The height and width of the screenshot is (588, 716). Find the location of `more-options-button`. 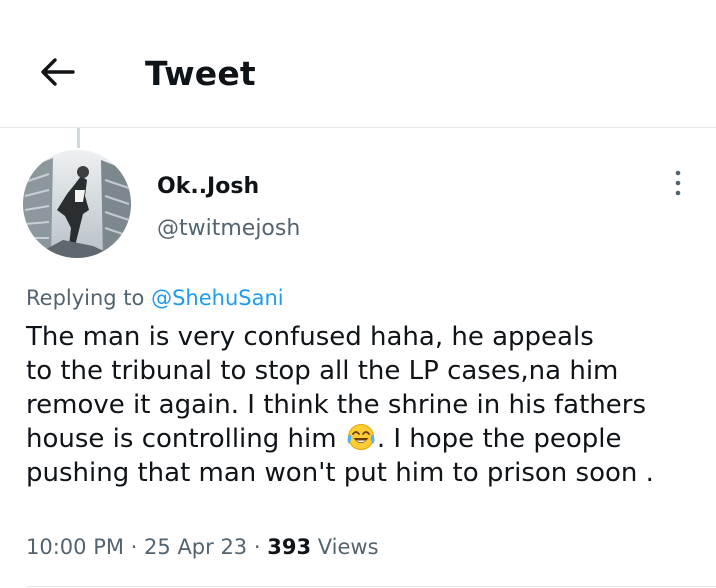

more-options-button is located at coordinates (678, 185).